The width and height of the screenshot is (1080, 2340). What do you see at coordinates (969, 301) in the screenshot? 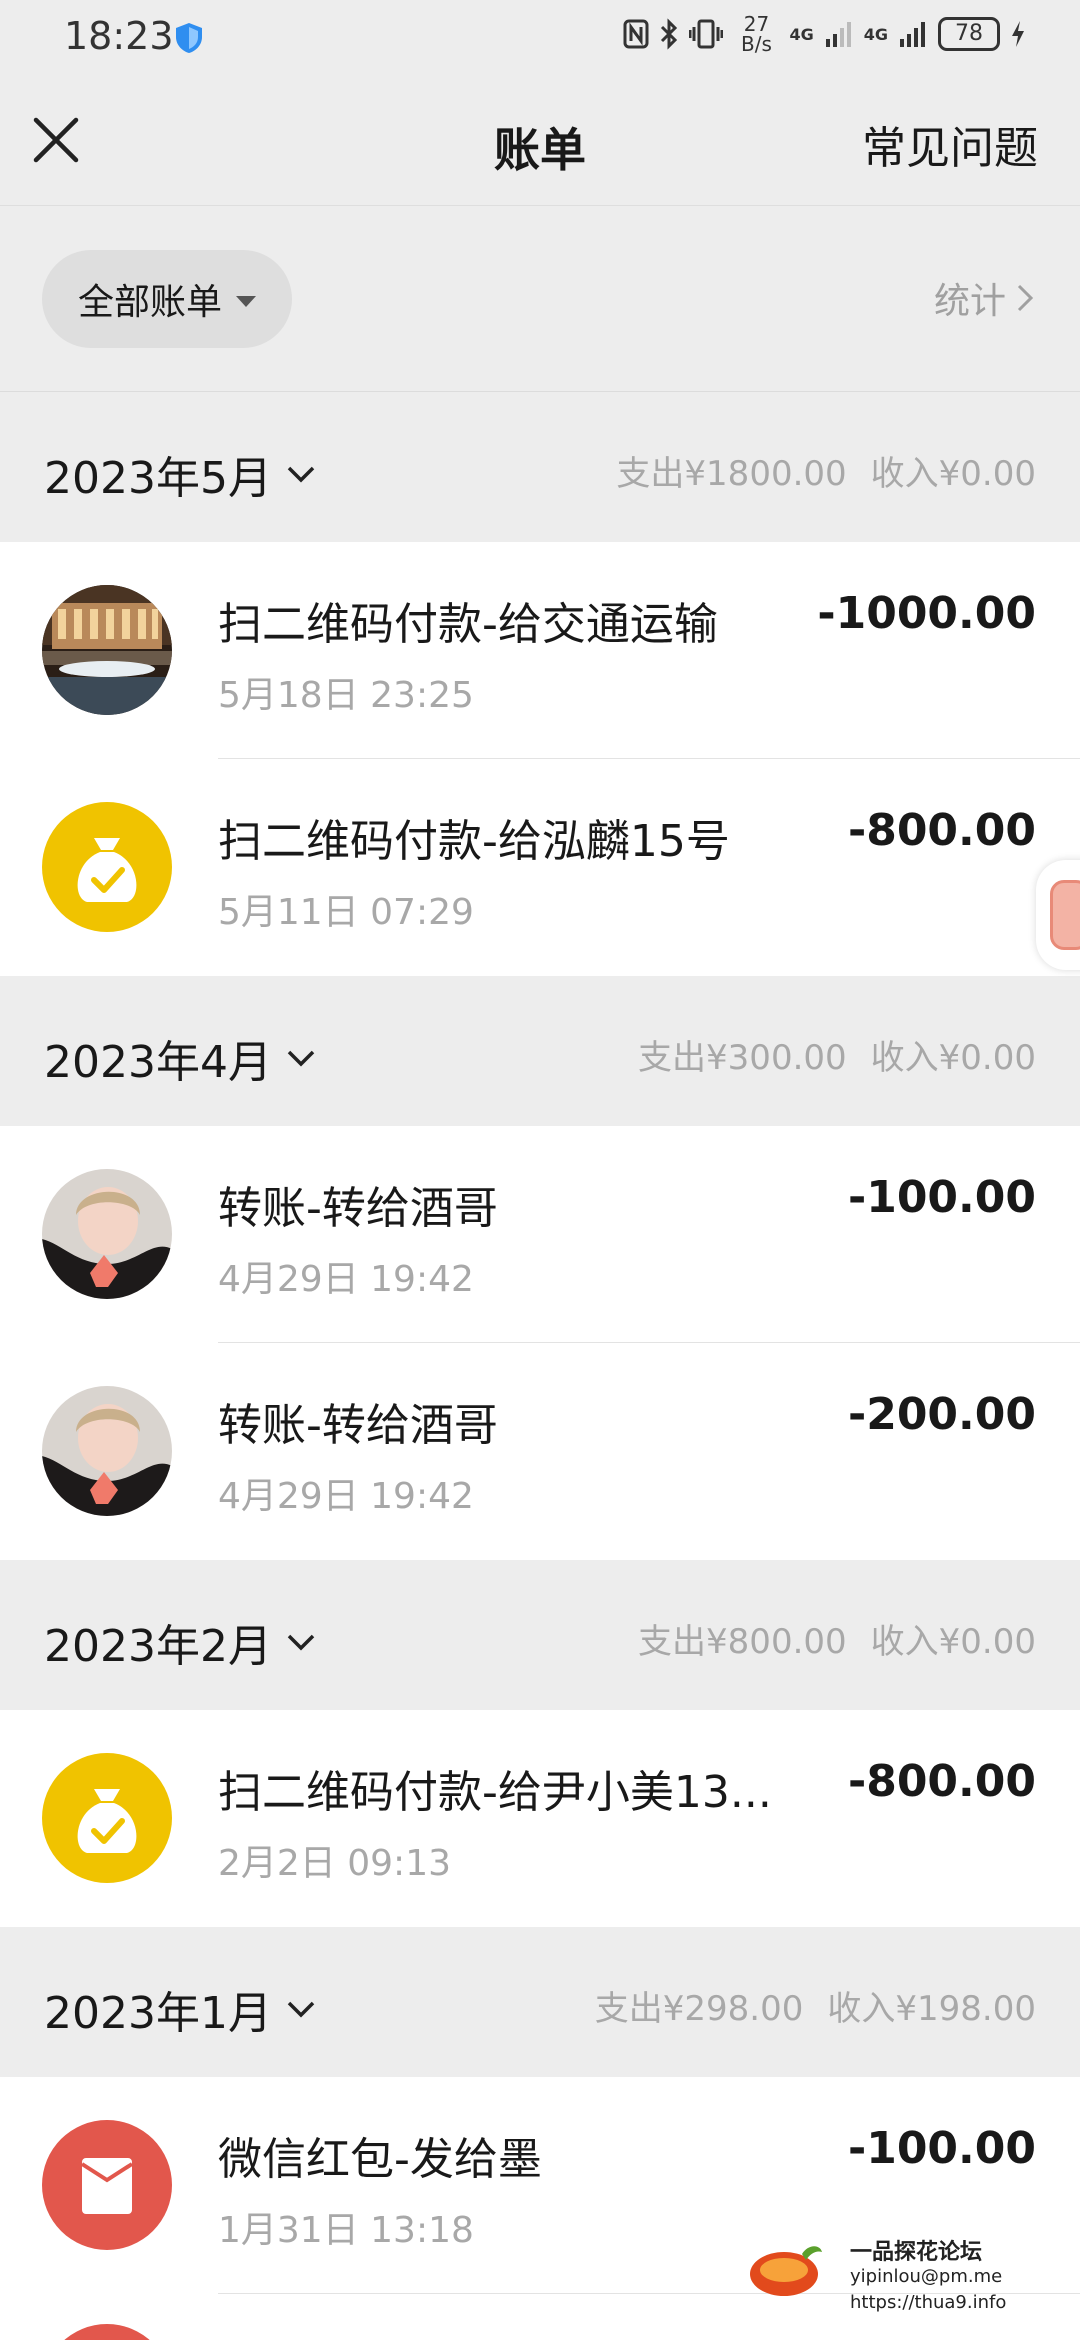
I see `stats-label: 统计` at bounding box center [969, 301].